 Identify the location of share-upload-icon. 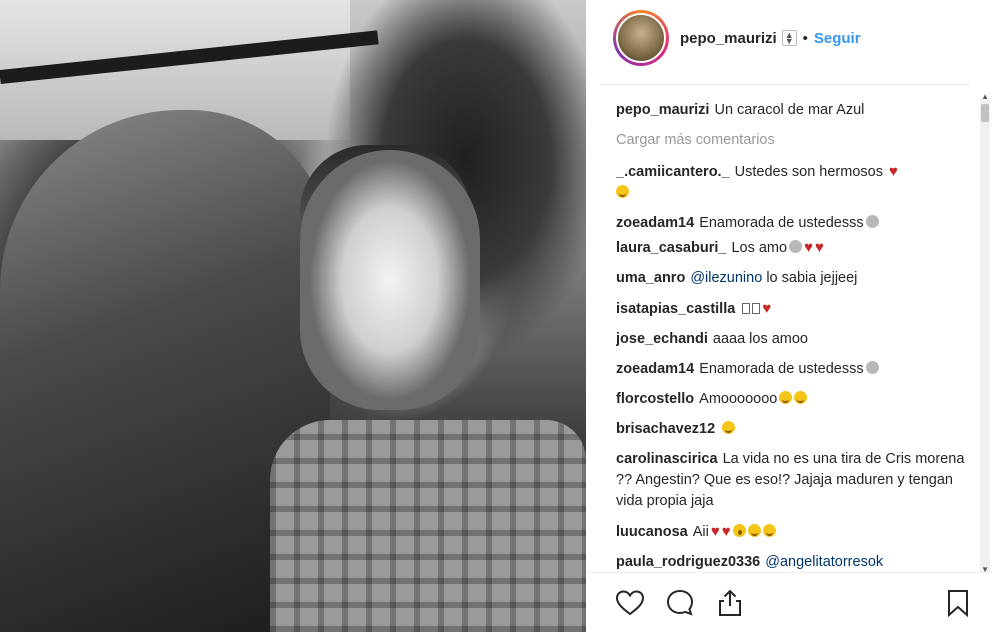
(730, 602).